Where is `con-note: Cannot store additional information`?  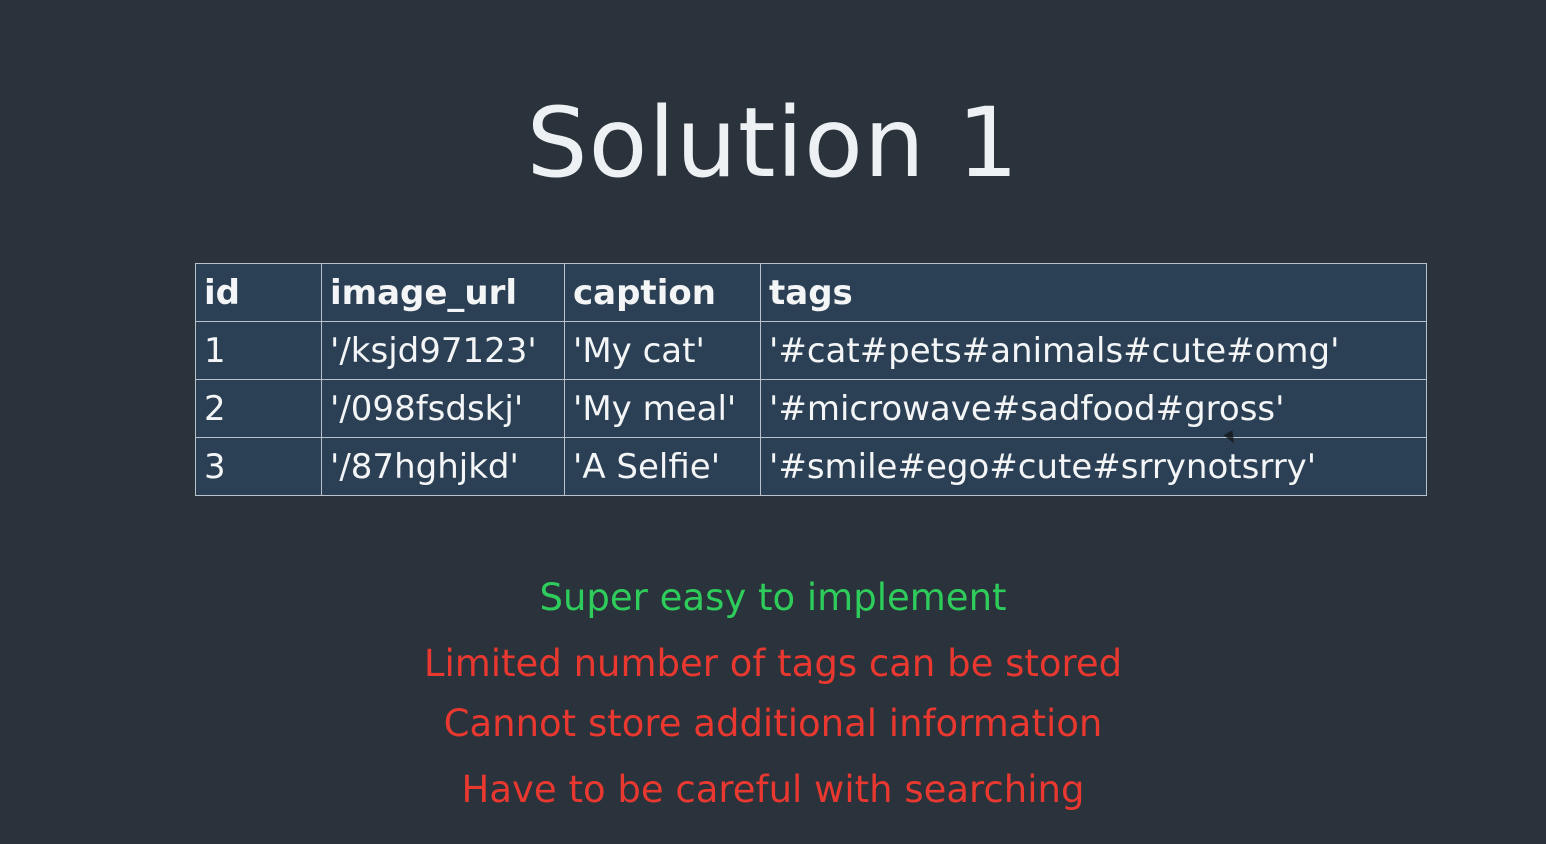 con-note: Cannot store additional information is located at coordinates (773, 723).